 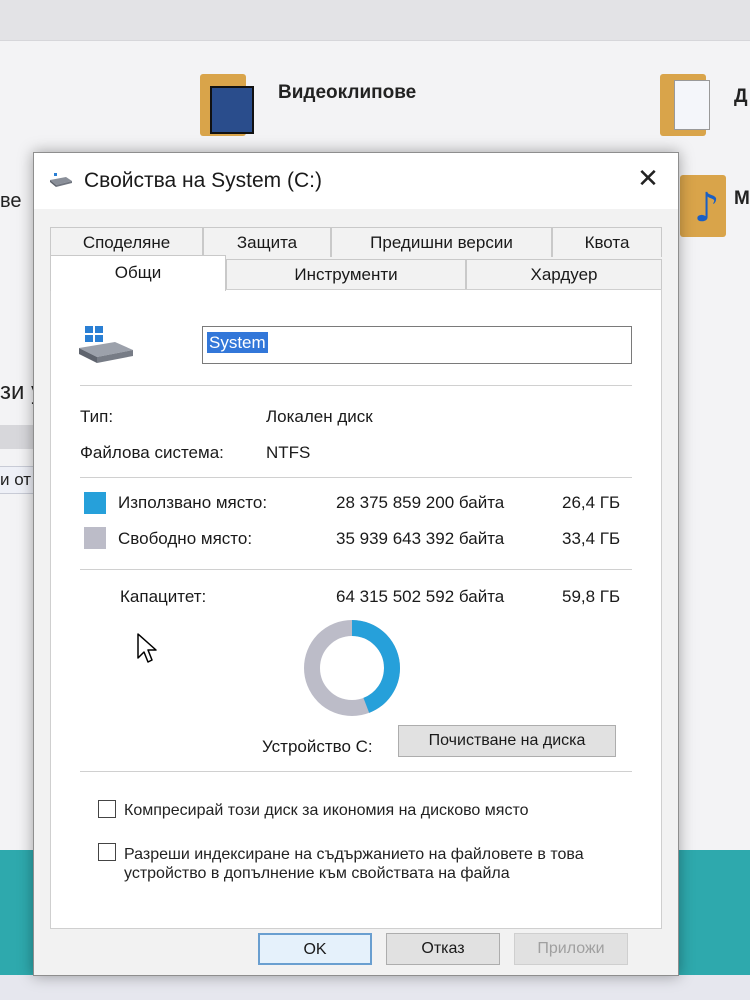 What do you see at coordinates (417, 345) in the screenshot?
I see `drive-name-input: System` at bounding box center [417, 345].